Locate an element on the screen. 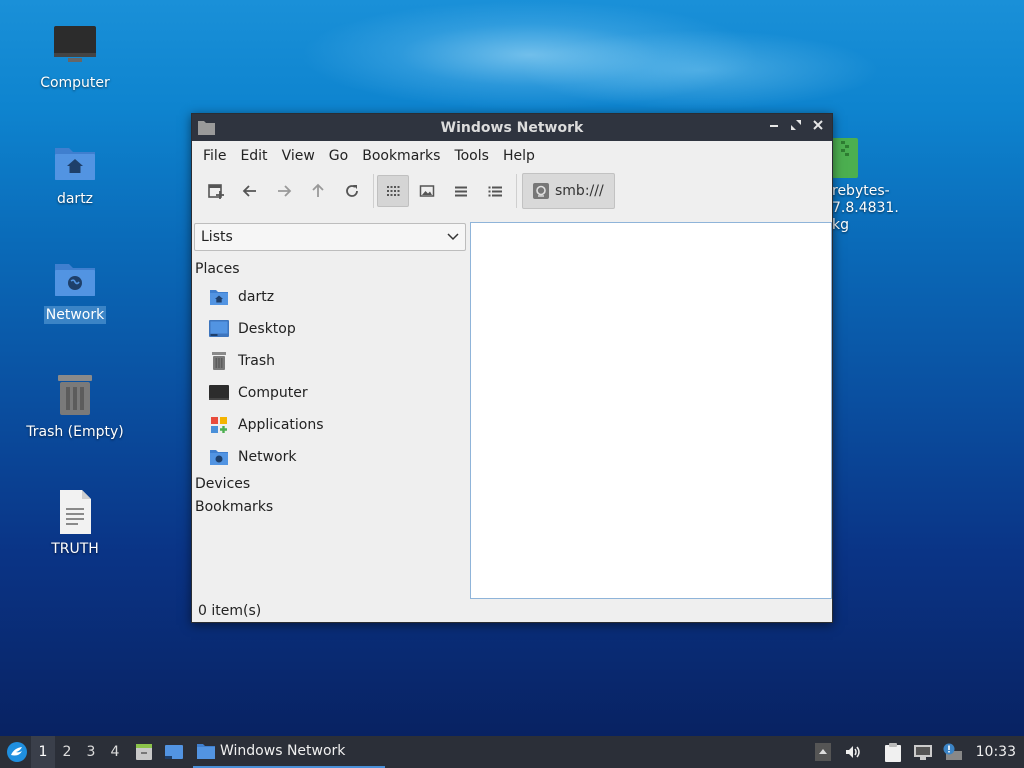 This screenshot has height=768, width=1024. reload-icon is located at coordinates (352, 191).